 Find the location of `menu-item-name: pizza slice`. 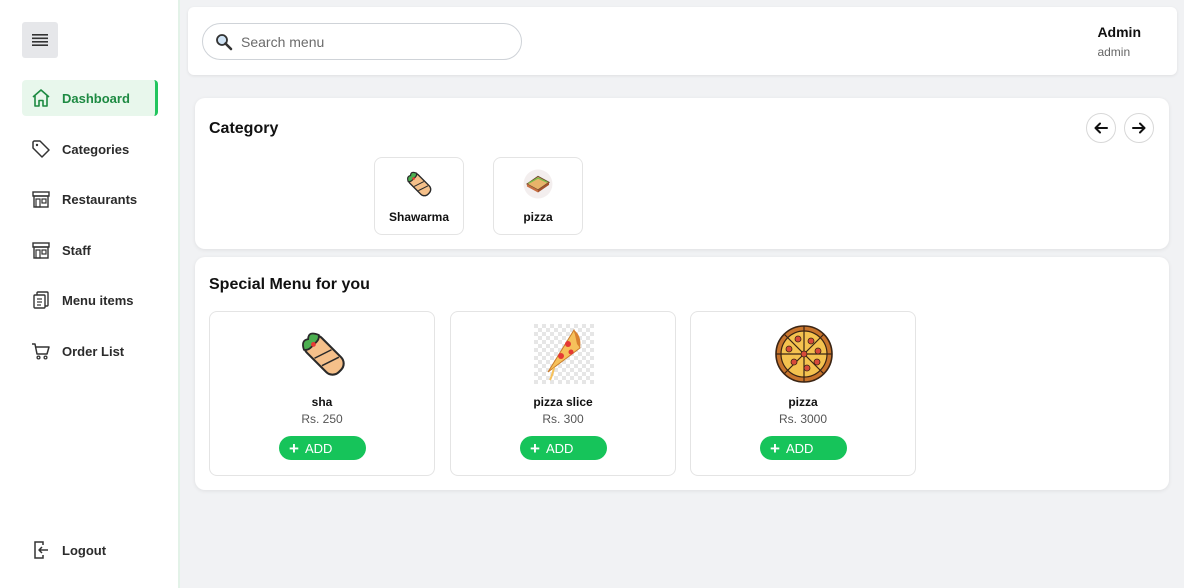

menu-item-name: pizza slice is located at coordinates (563, 402).